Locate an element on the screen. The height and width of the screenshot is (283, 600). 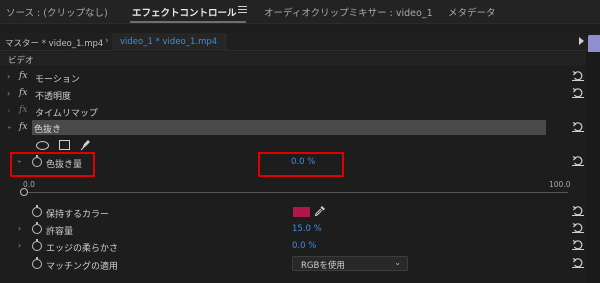
master-clip-tab: マスター * video_1.mp4 is located at coordinates (54, 43).